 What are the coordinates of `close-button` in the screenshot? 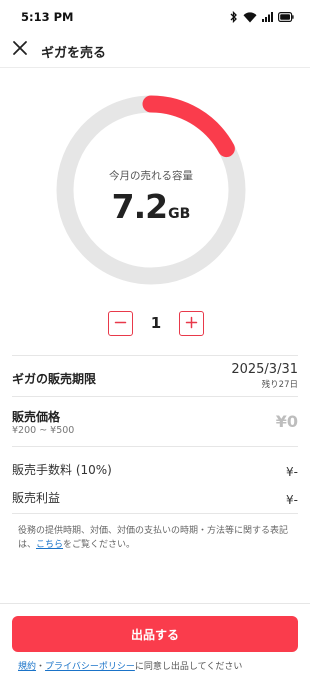 It's located at (20, 50).